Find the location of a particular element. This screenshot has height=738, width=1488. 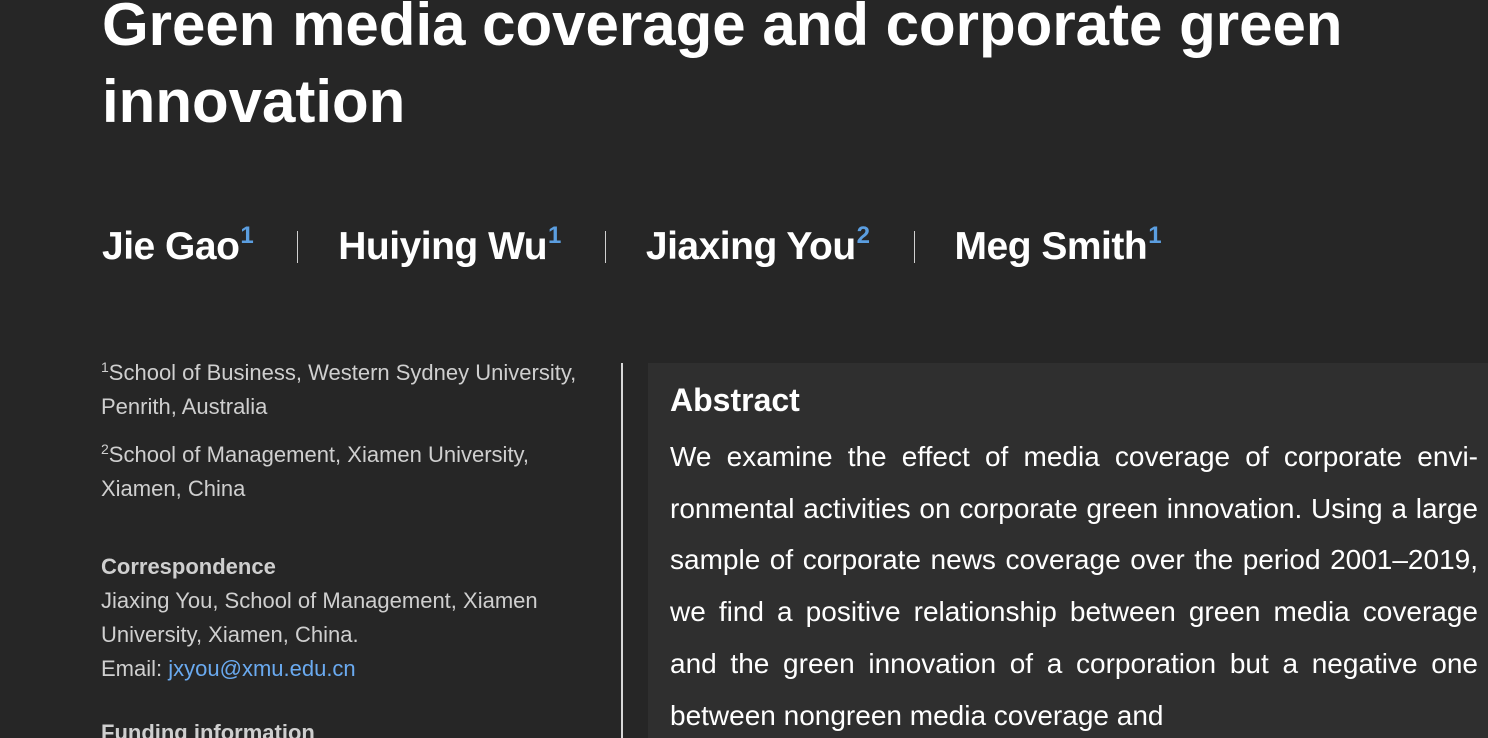

author-name-text: Jiaxing You is located at coordinates (750, 246).